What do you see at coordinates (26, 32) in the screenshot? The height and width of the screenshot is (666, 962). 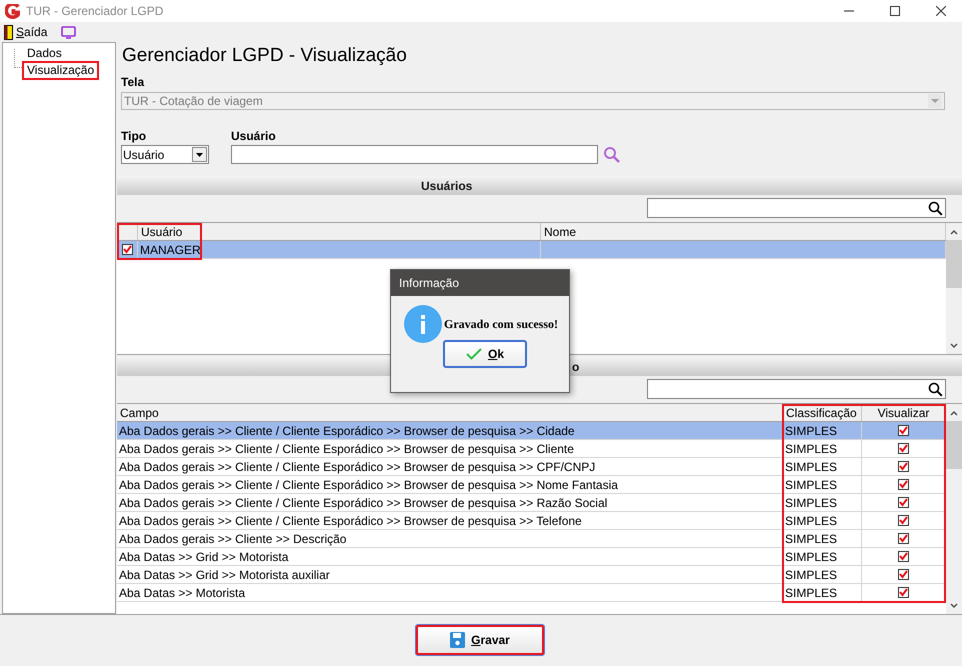 I see `exit-menu-item: Saída` at bounding box center [26, 32].